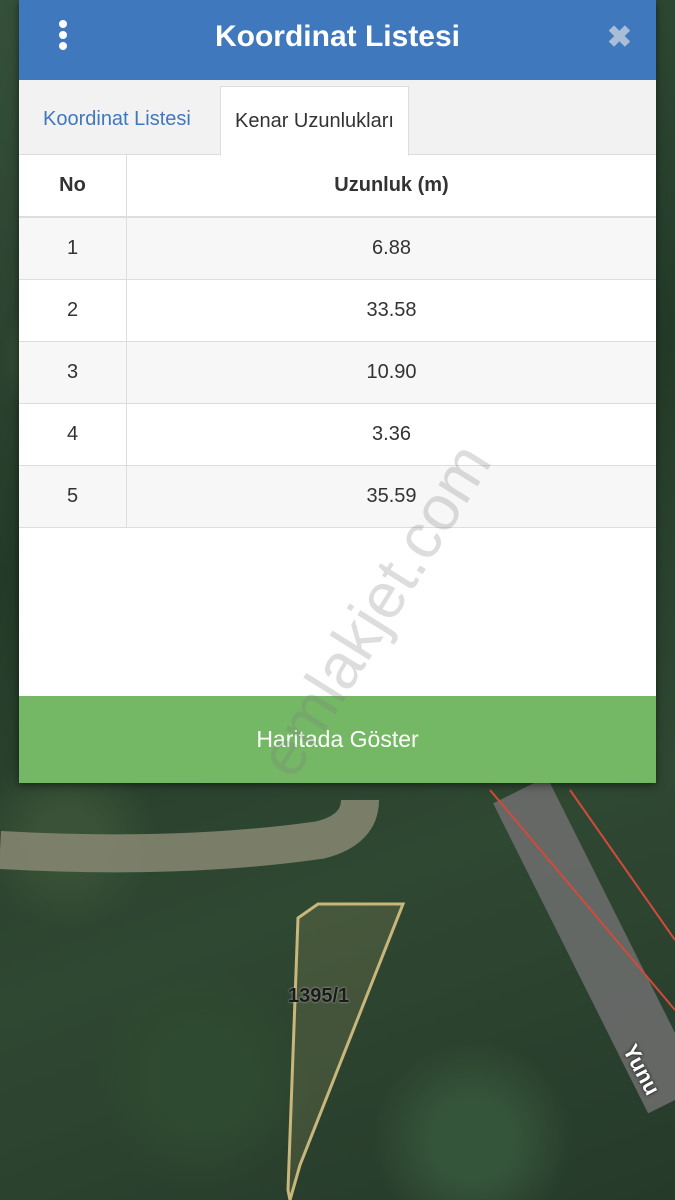  Describe the element at coordinates (73, 248) in the screenshot. I see `row-number: 1` at that location.